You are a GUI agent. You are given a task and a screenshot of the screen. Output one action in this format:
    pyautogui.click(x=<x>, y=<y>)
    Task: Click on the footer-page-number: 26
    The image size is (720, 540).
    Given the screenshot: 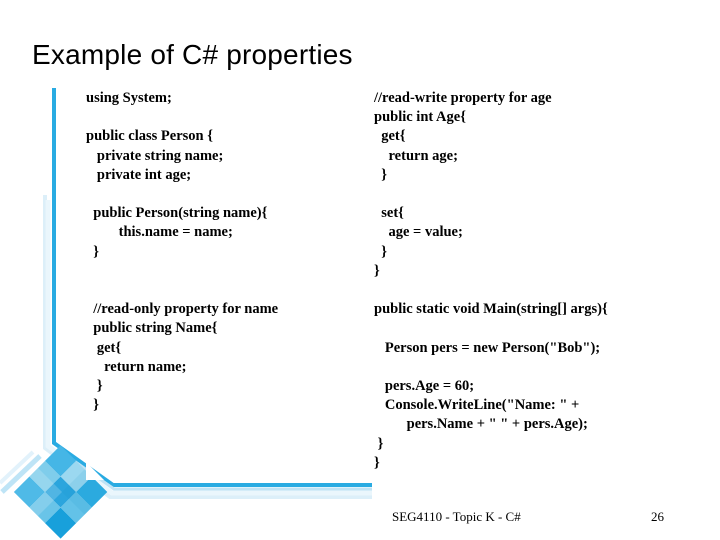 What is the action you would take?
    pyautogui.click(x=657, y=516)
    